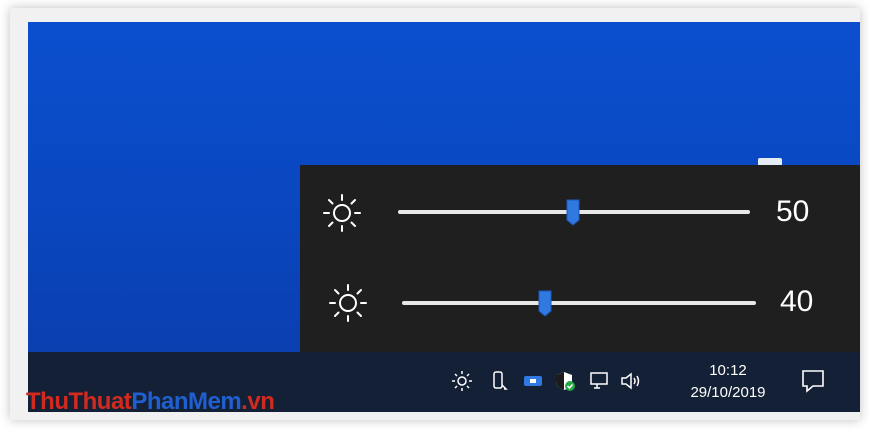 This screenshot has height=431, width=869. Describe the element at coordinates (793, 211) in the screenshot. I see `brightness-value-1: 50` at that location.